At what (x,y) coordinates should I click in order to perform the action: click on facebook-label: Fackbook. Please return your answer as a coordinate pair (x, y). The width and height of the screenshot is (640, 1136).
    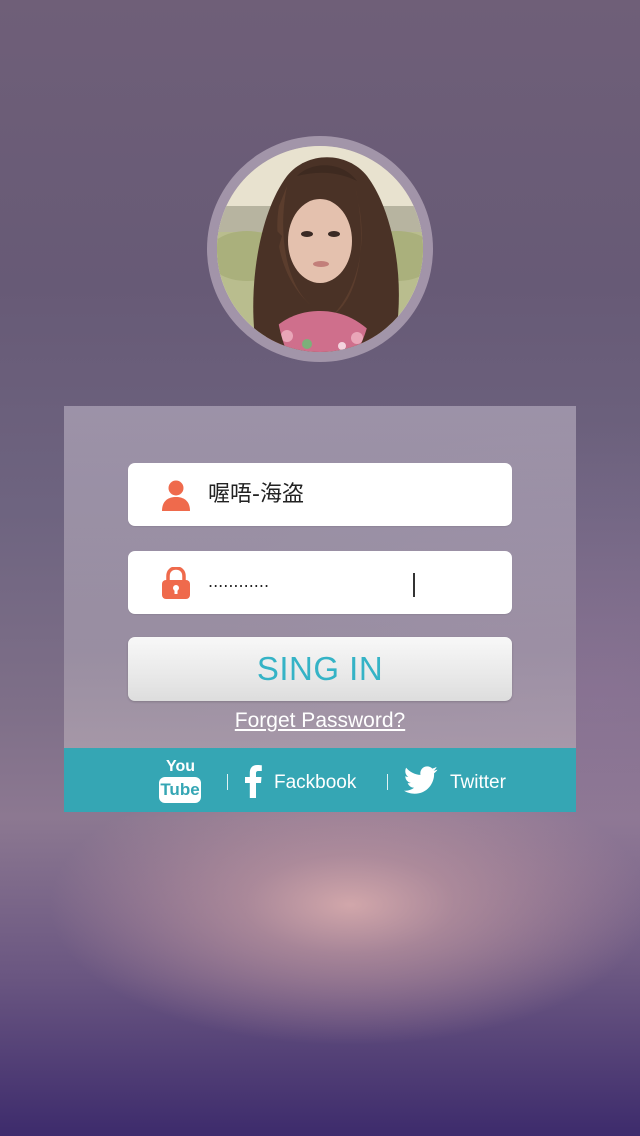
    Looking at the image, I should click on (315, 782).